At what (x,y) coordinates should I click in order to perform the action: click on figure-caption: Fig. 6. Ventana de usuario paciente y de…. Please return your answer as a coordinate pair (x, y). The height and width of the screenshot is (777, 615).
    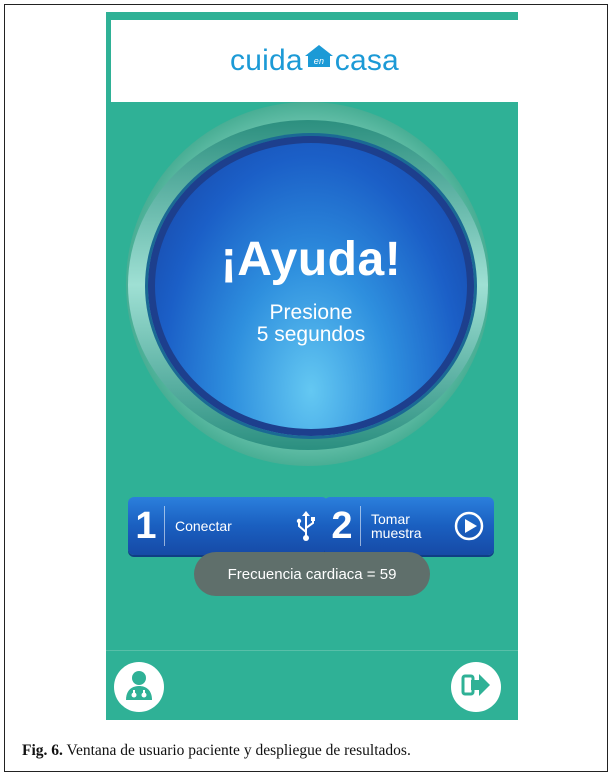
    Looking at the image, I should click on (216, 751).